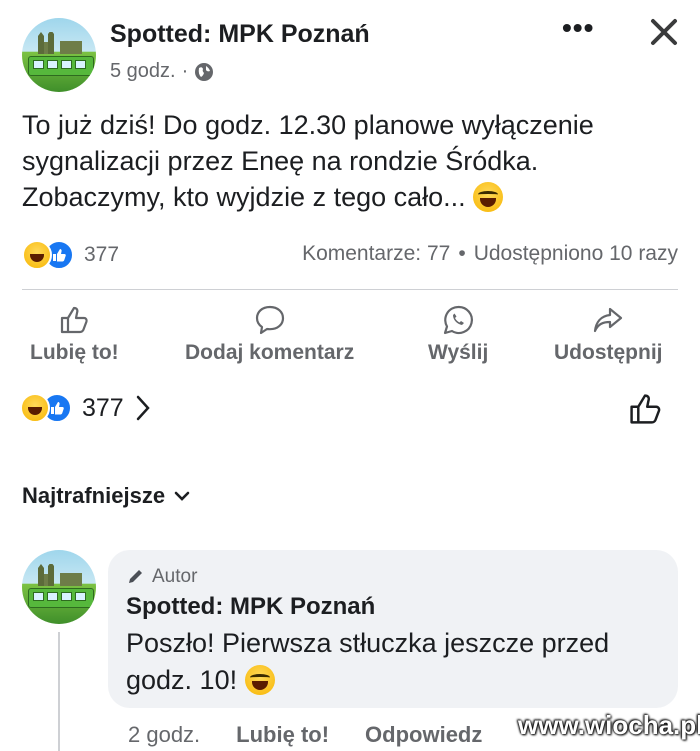 This screenshot has height=751, width=700. I want to click on engagement-stats: Komentarze: 77 • Udostępniono 10 razy, so click(490, 254).